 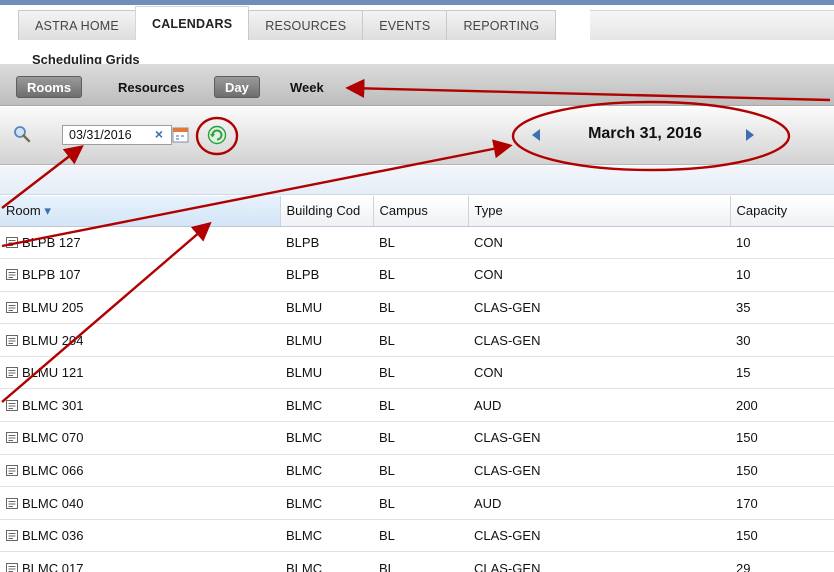 What do you see at coordinates (782, 438) in the screenshot?
I see `cell-capacity: 150` at bounding box center [782, 438].